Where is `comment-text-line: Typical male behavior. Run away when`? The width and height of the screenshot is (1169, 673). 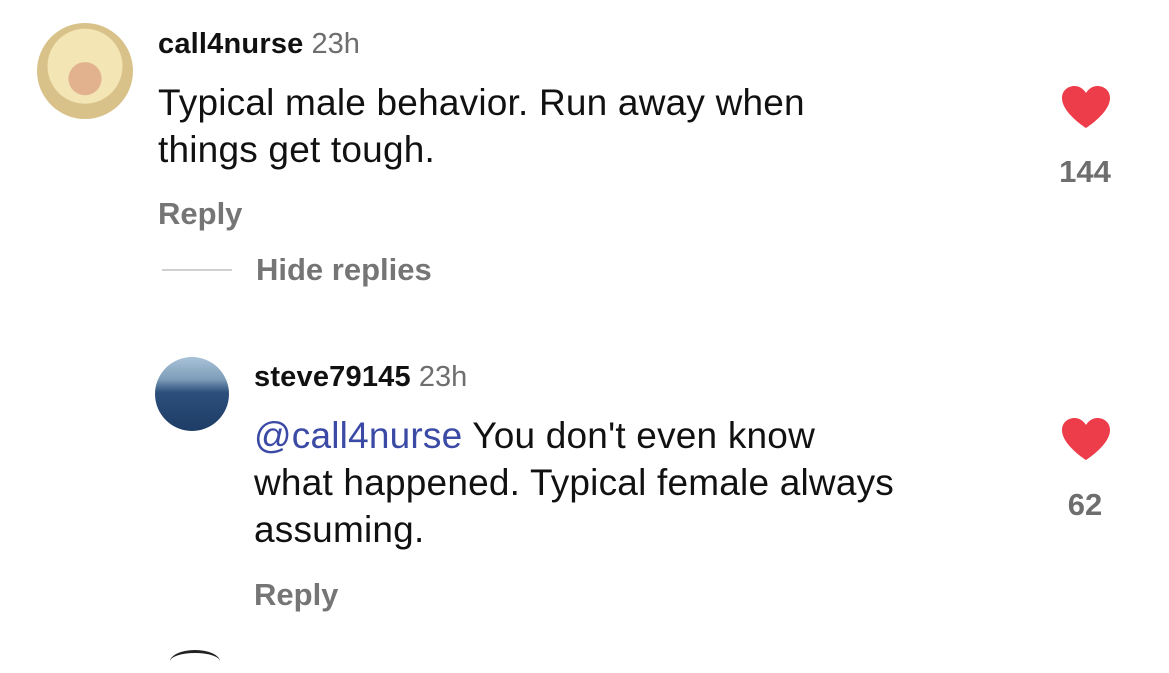
comment-text-line: Typical male behavior. Run away when is located at coordinates (481, 102).